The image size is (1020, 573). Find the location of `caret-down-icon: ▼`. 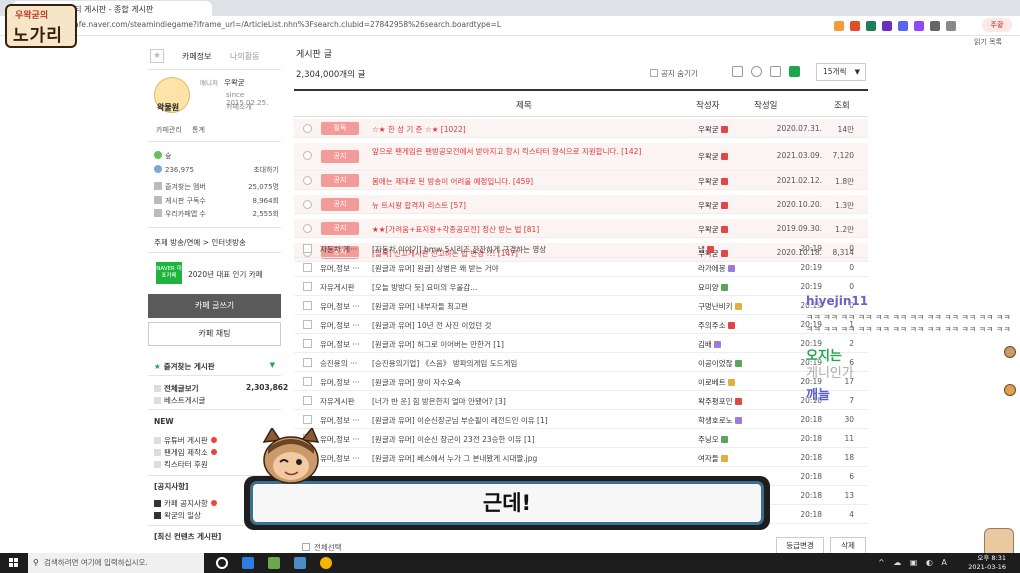

caret-down-icon: ▼ is located at coordinates (272, 365).